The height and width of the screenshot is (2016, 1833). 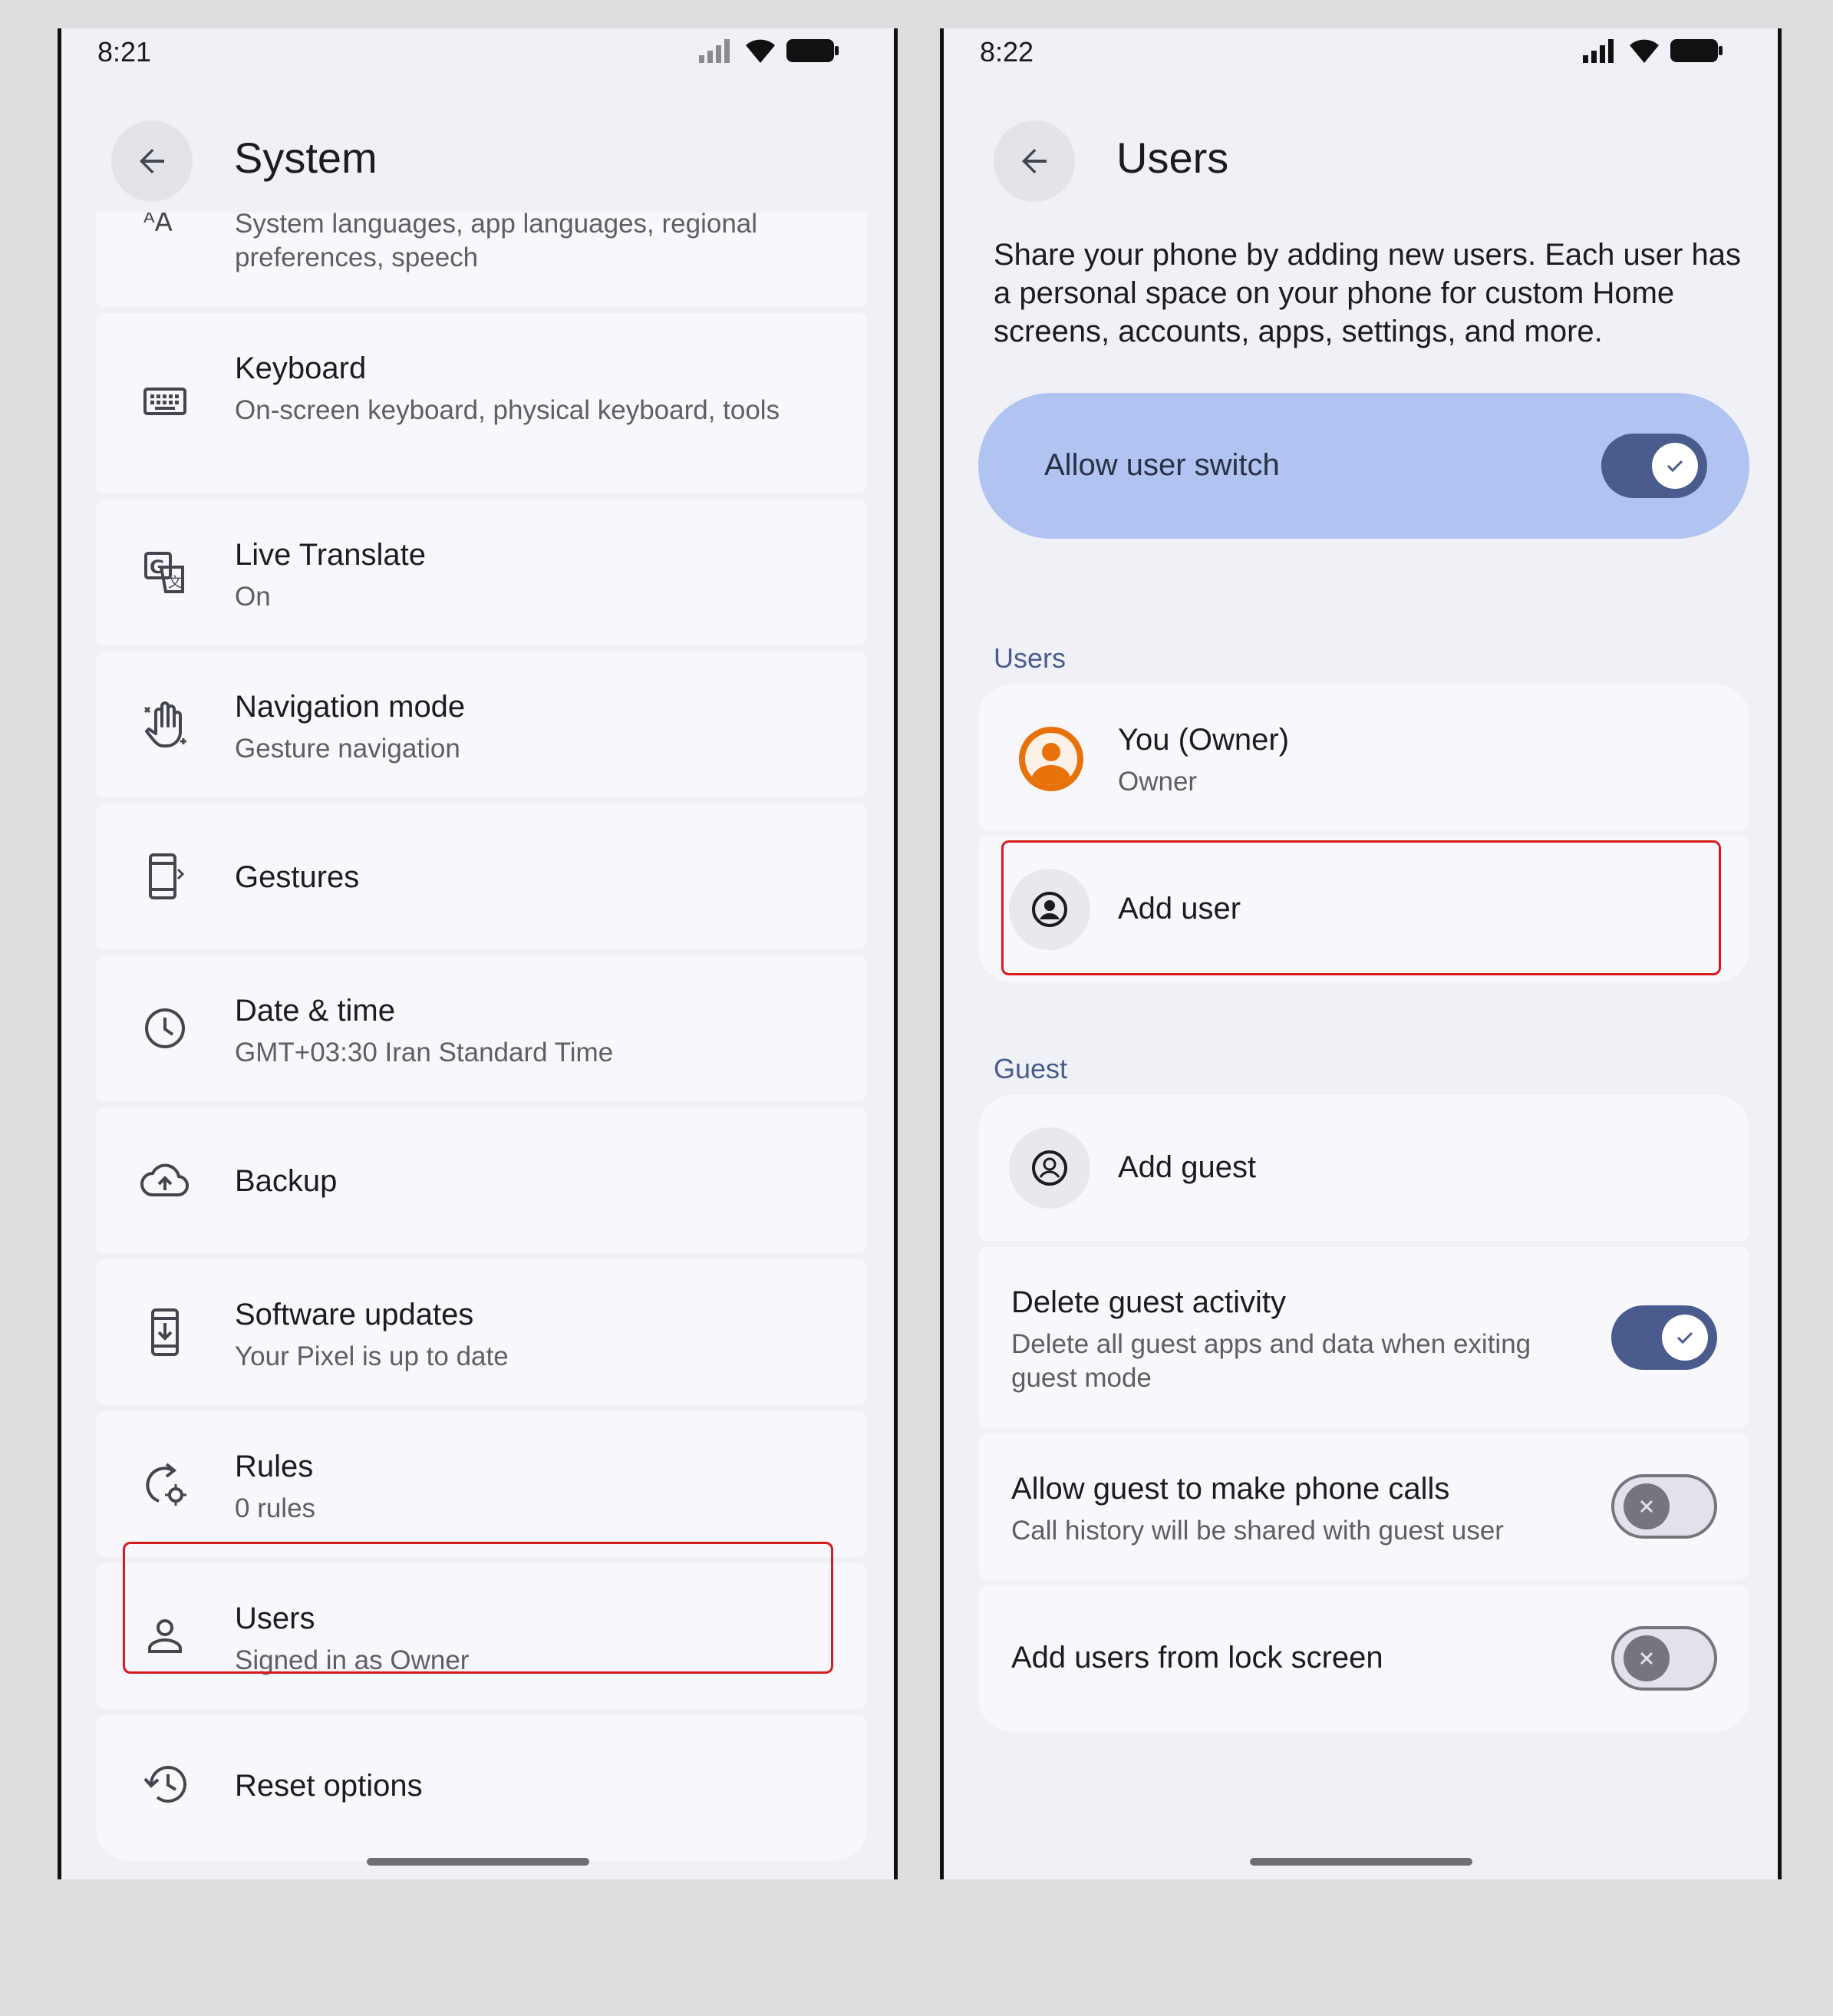 What do you see at coordinates (1158, 782) in the screenshot?
I see `owner-subtitle: Owner` at bounding box center [1158, 782].